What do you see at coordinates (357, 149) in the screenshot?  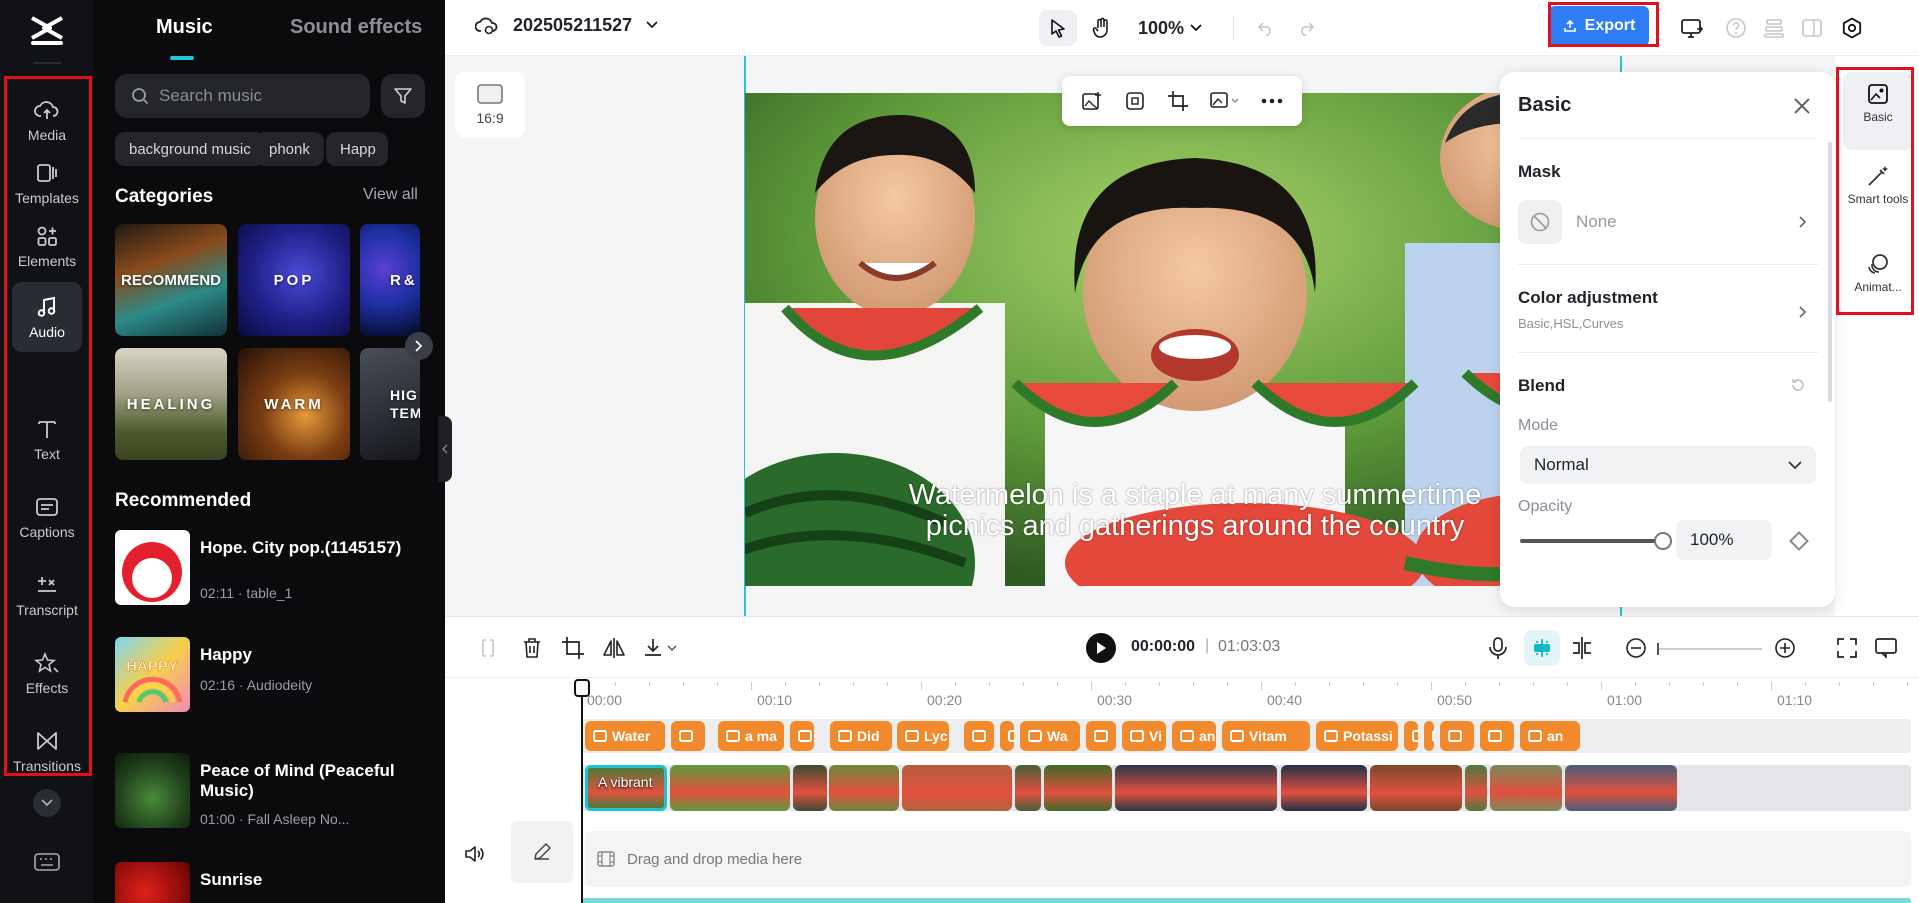 I see `chip-happy: Happ` at bounding box center [357, 149].